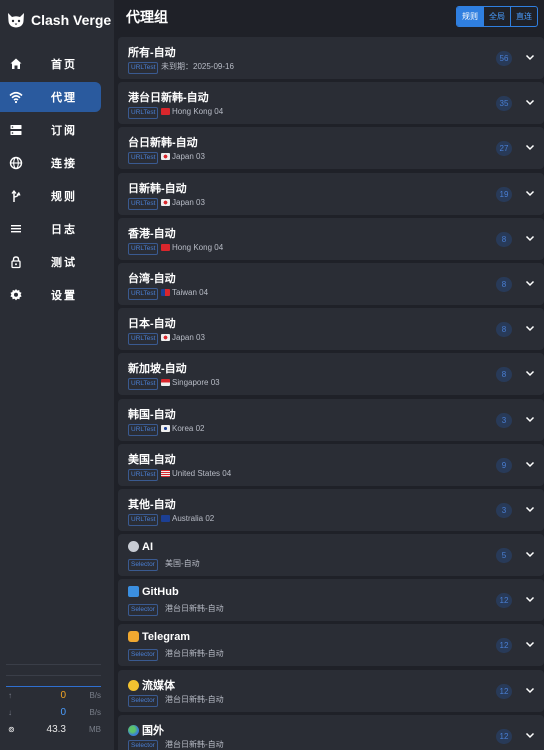 This screenshot has width=544, height=750. What do you see at coordinates (50, 97) in the screenshot?
I see `sidebar-item-proxy: 代理` at bounding box center [50, 97].